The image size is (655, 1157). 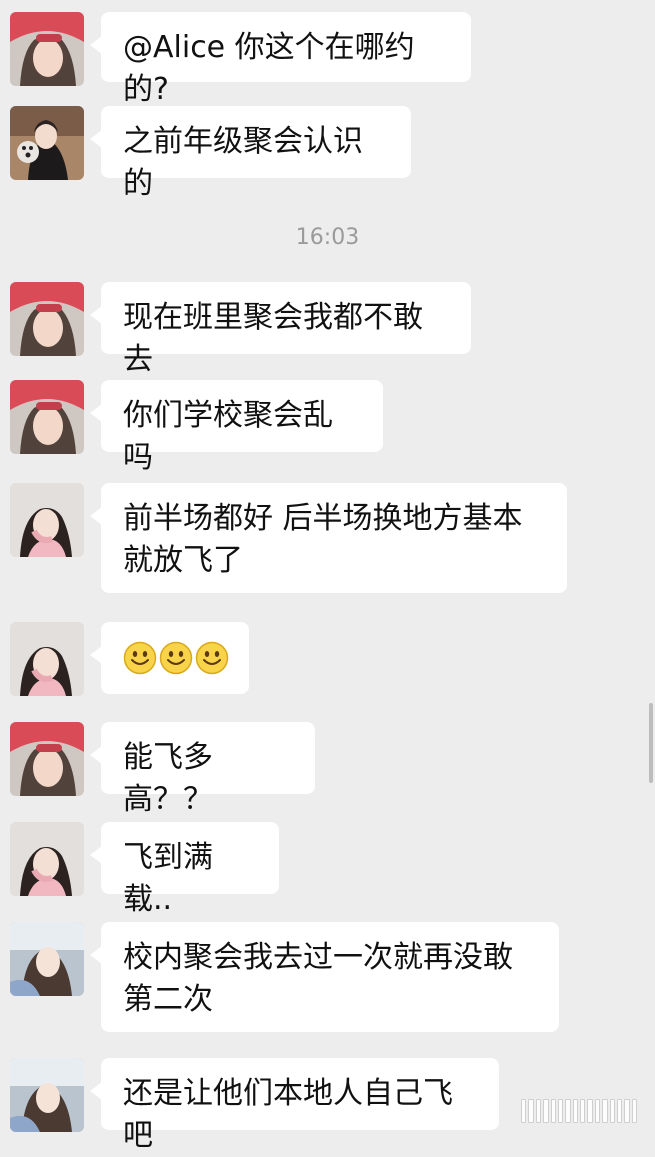 I want to click on message-bubble: 之前年级聚会认识的, so click(x=250, y=153).